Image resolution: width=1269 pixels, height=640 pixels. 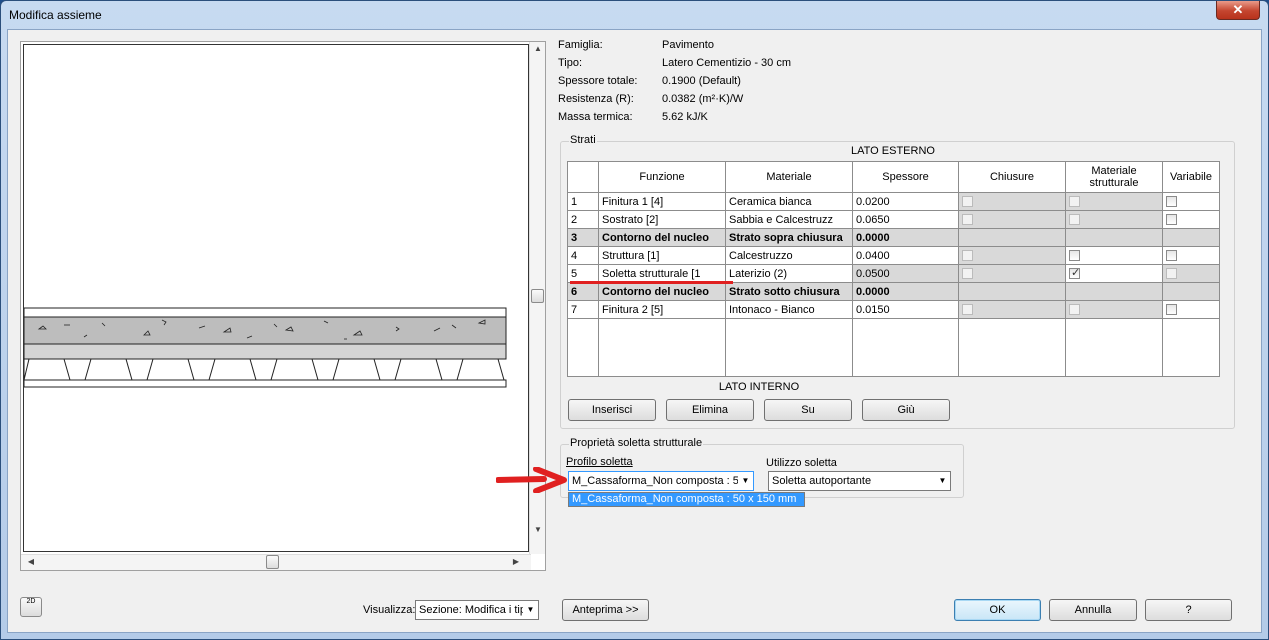 What do you see at coordinates (605, 610) in the screenshot?
I see `anteprima-button: Anteprima >>` at bounding box center [605, 610].